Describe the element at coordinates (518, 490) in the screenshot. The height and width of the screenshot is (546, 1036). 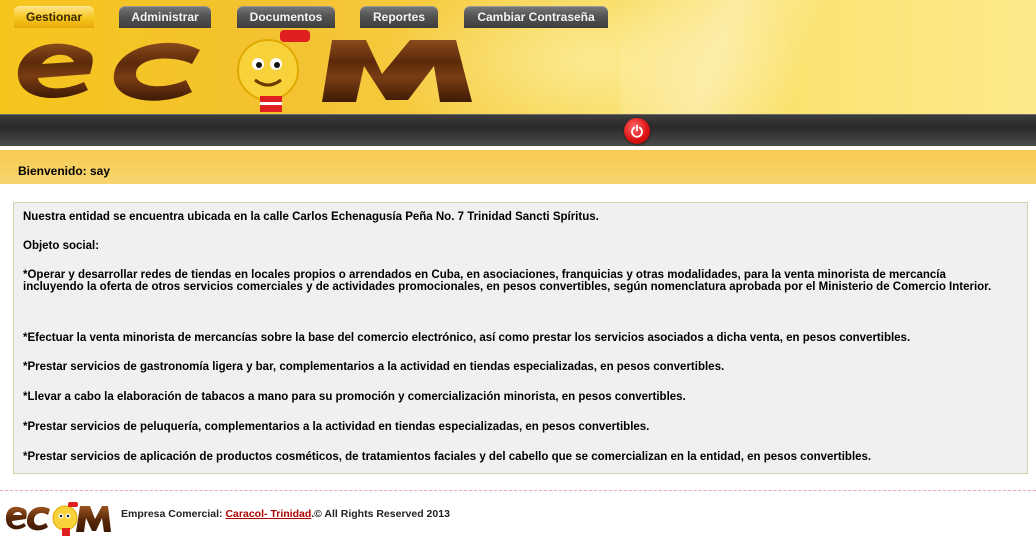
I see `footer-divider` at that location.